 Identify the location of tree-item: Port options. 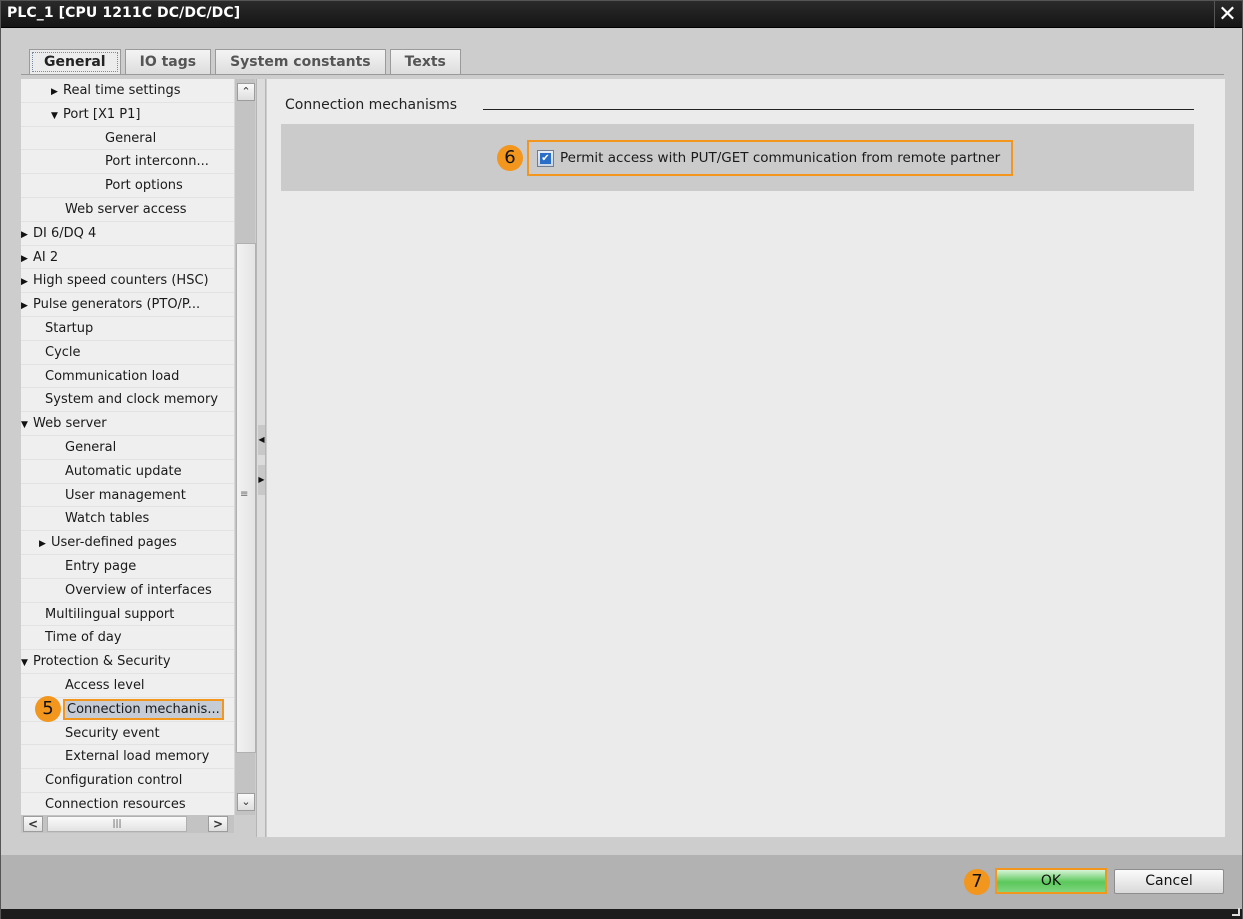
(127, 186).